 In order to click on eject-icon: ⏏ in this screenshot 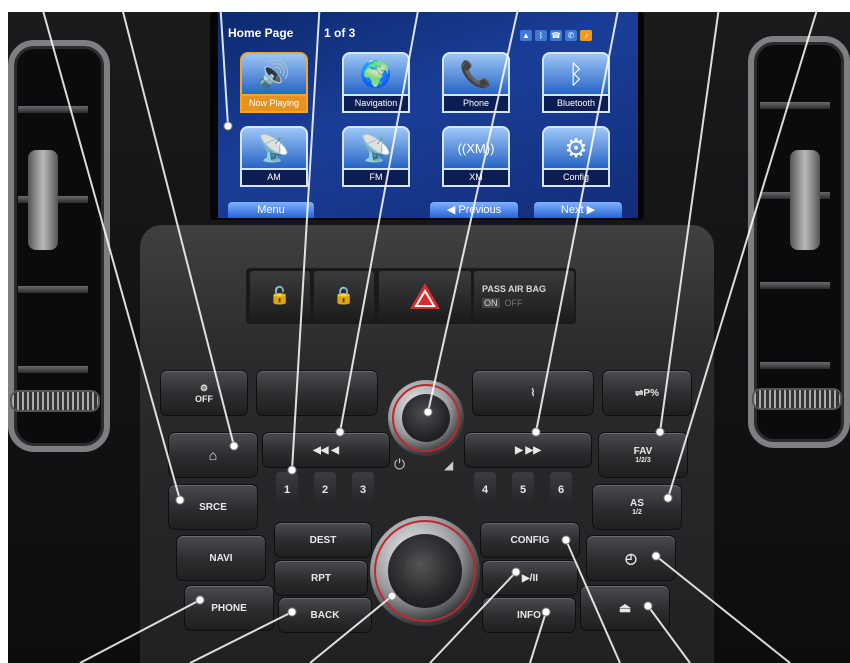, I will do `click(625, 607)`.